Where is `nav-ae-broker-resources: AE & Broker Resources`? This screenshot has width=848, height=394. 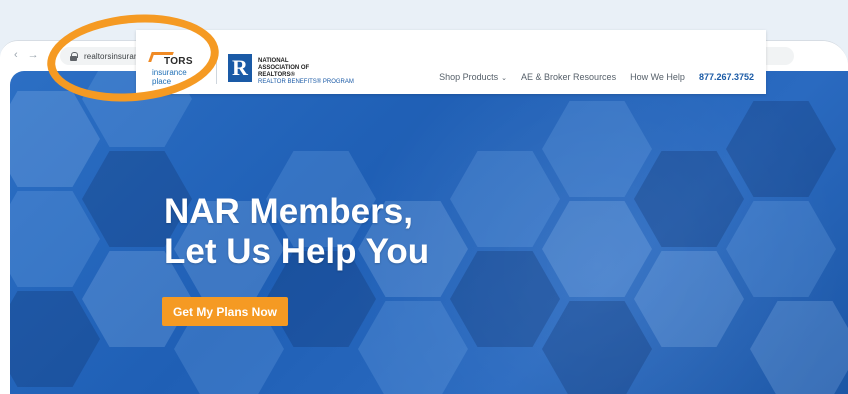 nav-ae-broker-resources: AE & Broker Resources is located at coordinates (568, 77).